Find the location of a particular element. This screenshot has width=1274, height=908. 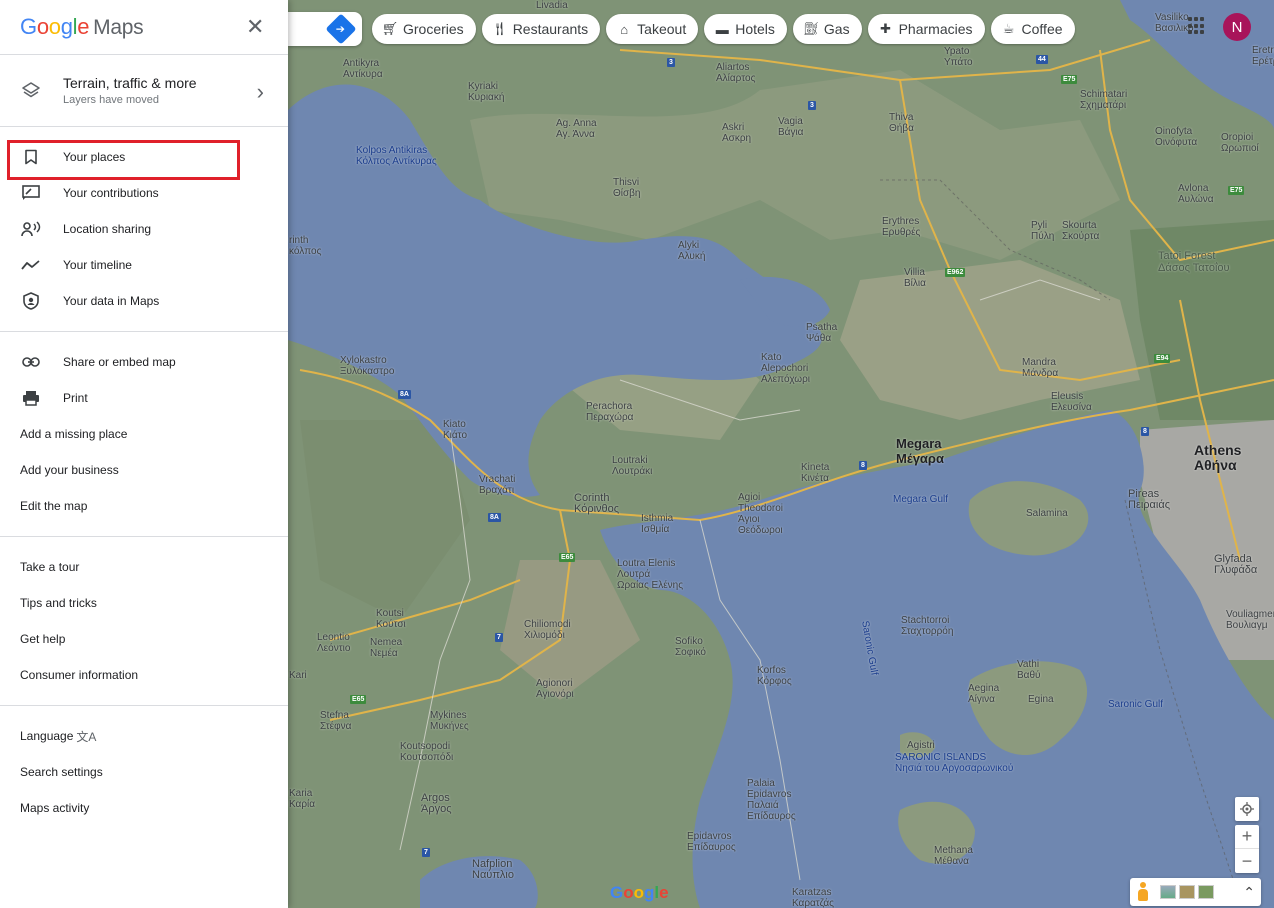

map-label: Ag. Anna Αγ. Άννα is located at coordinates (576, 129).